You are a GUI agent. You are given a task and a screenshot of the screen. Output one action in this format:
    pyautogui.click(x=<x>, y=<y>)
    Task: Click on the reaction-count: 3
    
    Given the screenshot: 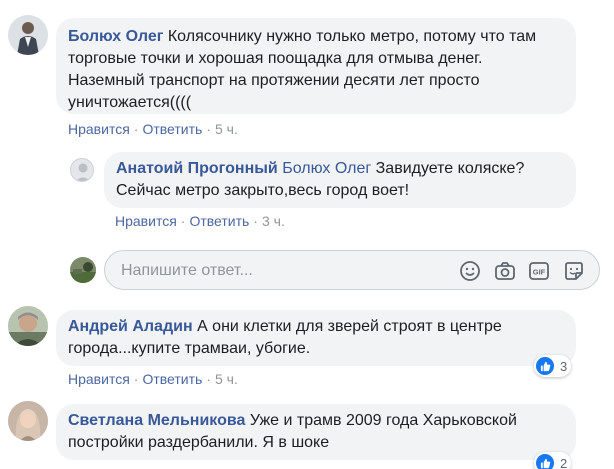 What is the action you would take?
    pyautogui.click(x=553, y=366)
    